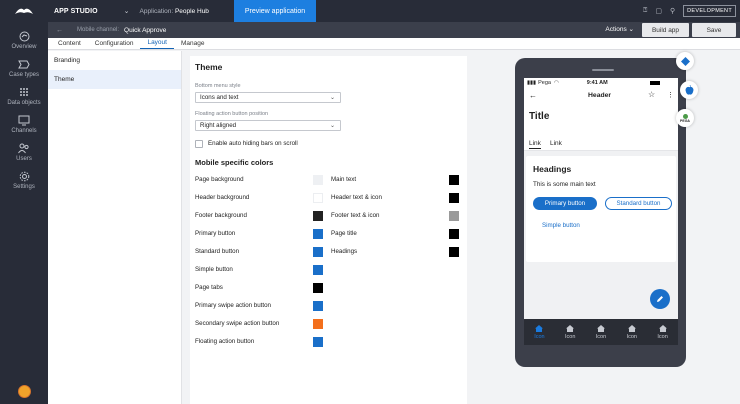 Image resolution: width=740 pixels, height=404 pixels. I want to click on channel-name: Quick Approve, so click(145, 30).